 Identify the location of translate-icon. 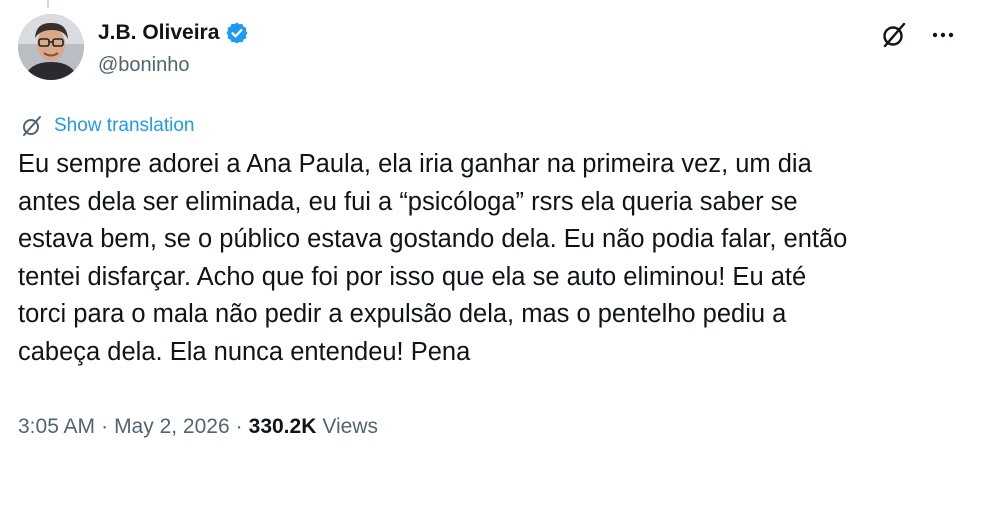
(32, 126).